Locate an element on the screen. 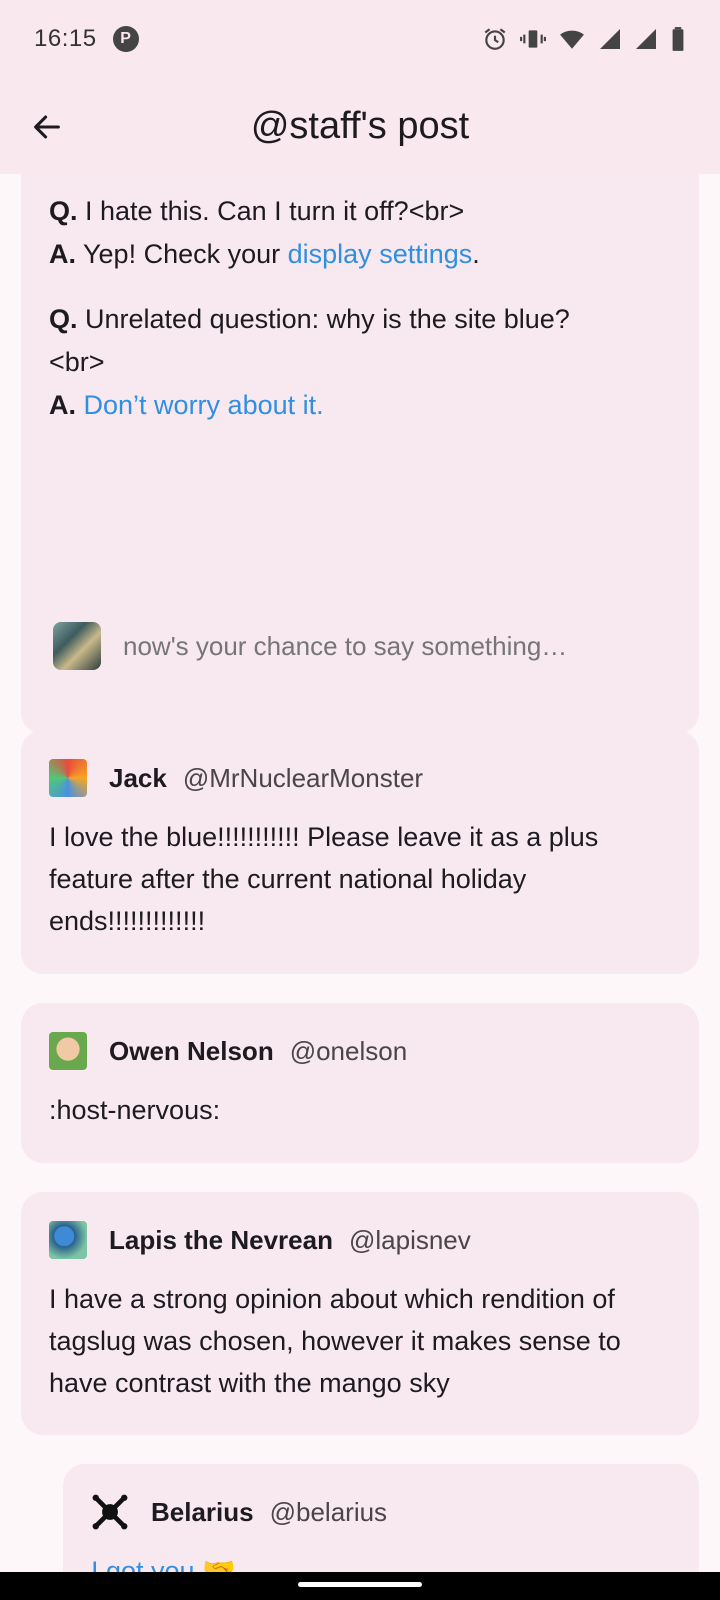  app-notification-icon: P is located at coordinates (125, 39).